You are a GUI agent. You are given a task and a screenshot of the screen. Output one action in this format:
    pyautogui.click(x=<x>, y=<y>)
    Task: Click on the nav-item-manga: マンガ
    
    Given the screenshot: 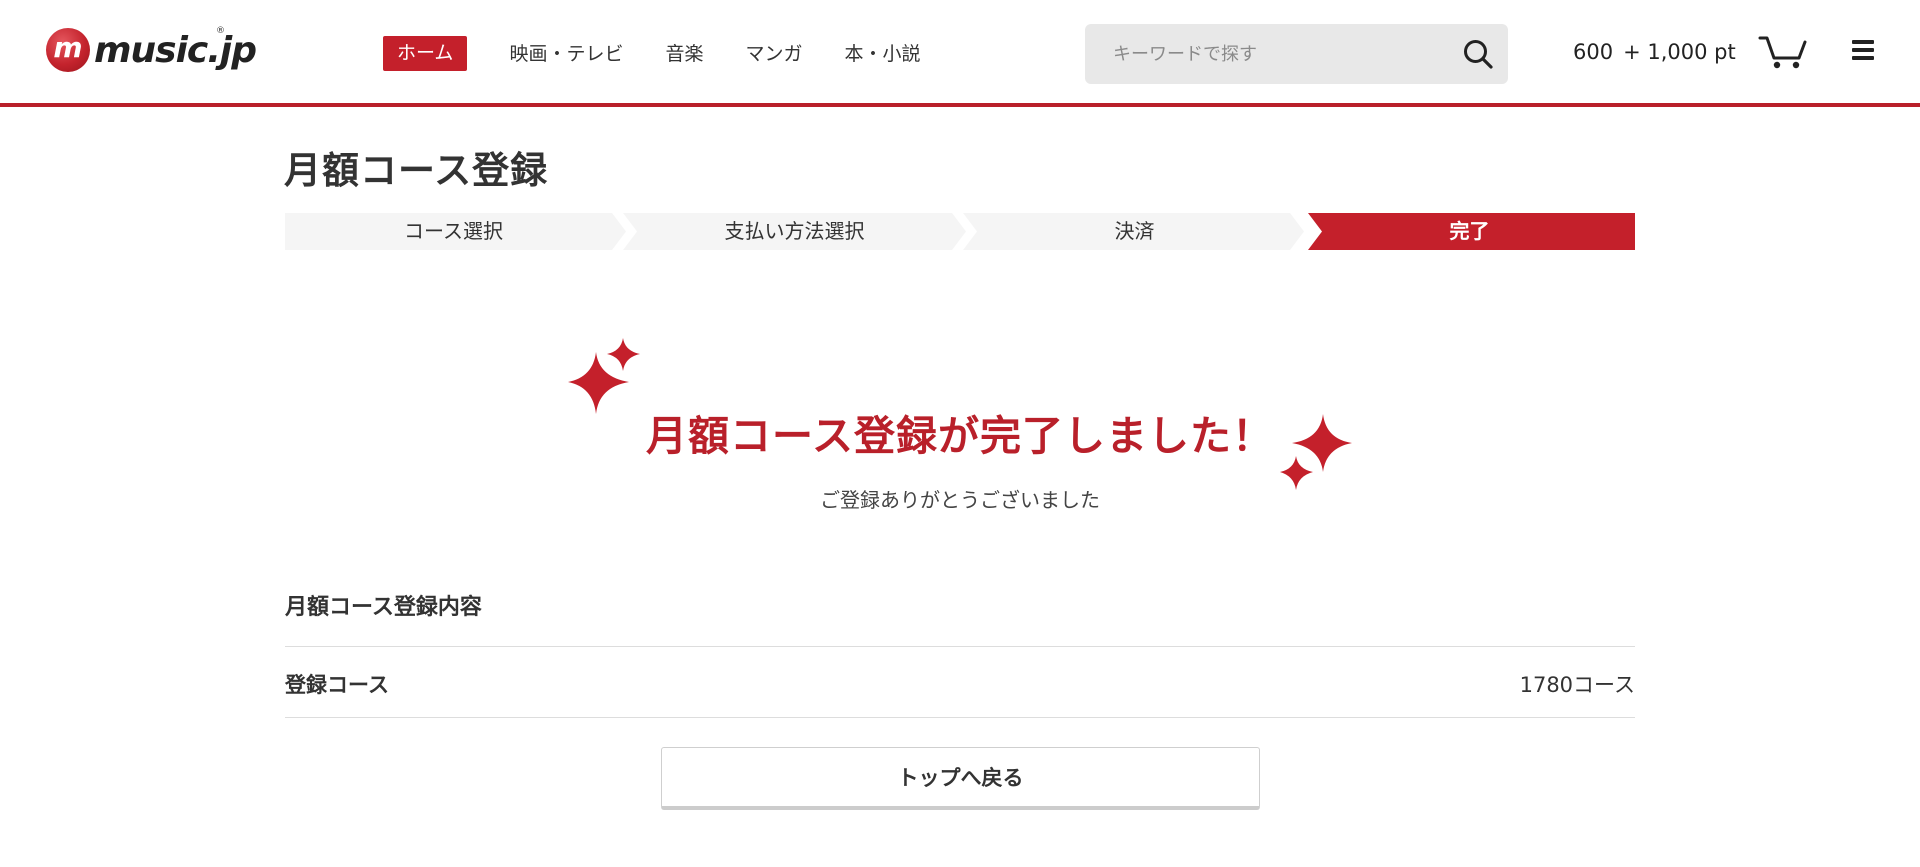 What is the action you would take?
    pyautogui.click(x=773, y=54)
    